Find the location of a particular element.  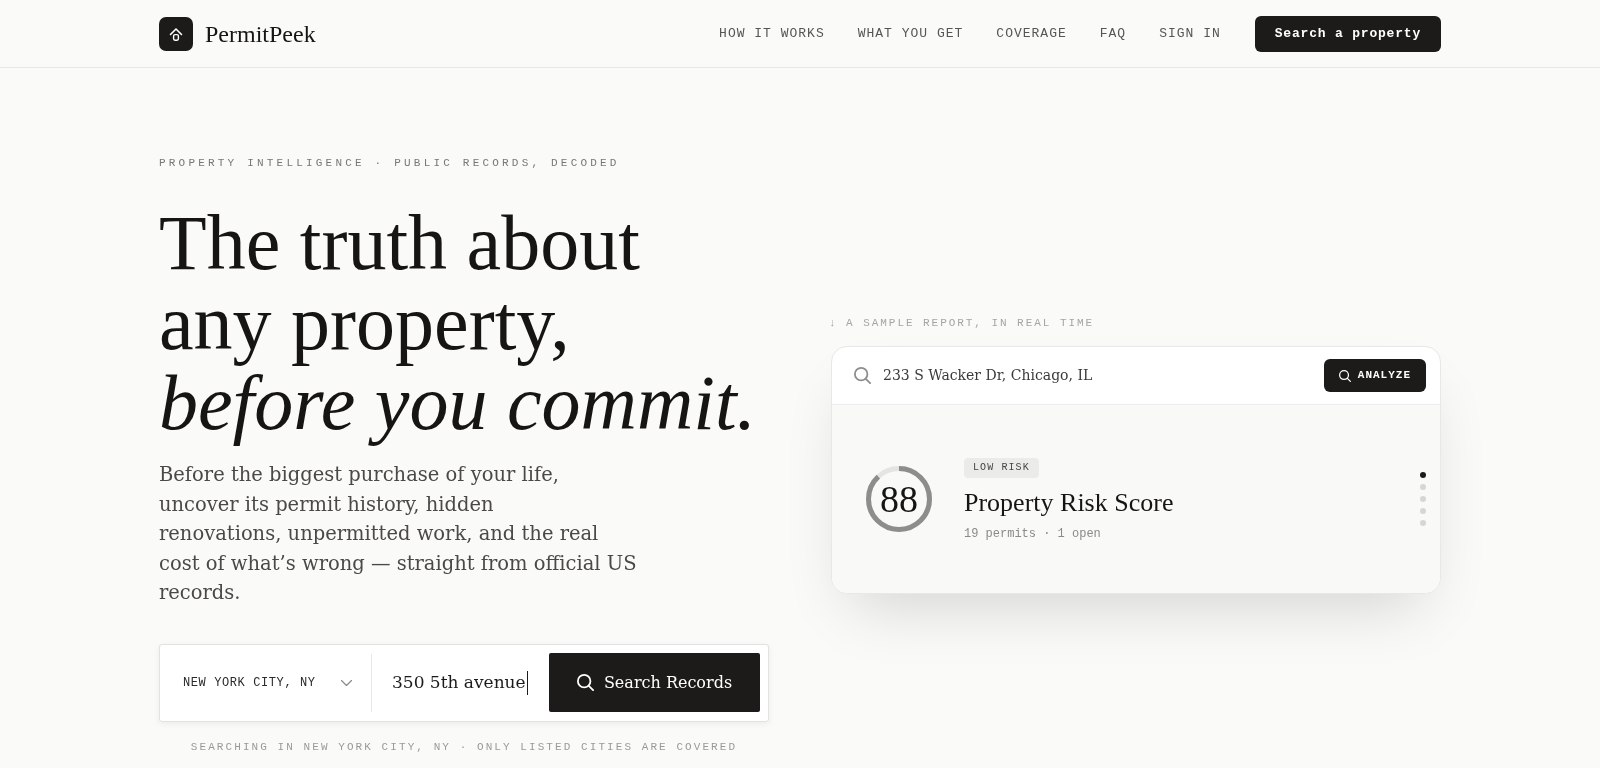

report-title: Property Risk Score is located at coordinates (1069, 502).